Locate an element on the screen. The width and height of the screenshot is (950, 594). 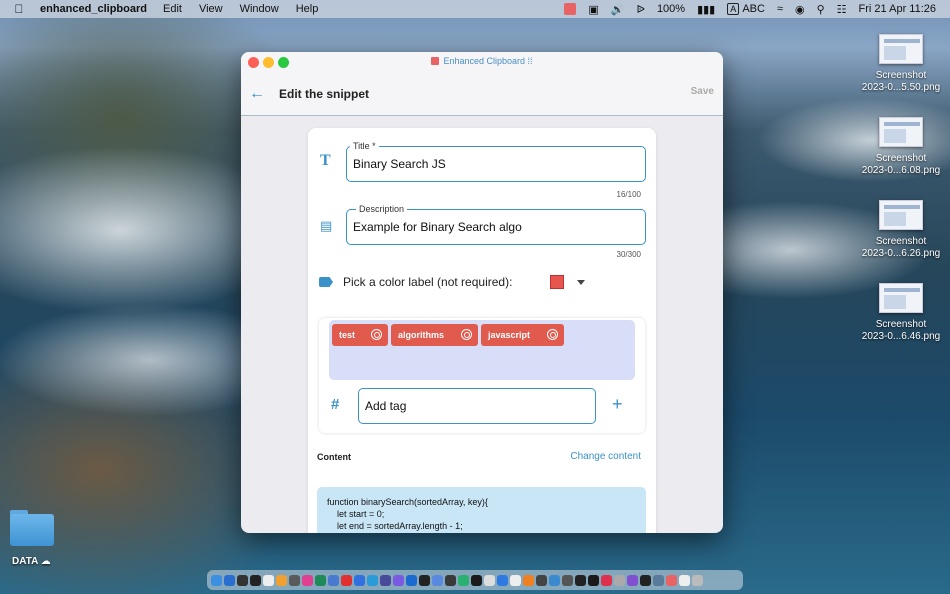
control-center-icon: ☷ is located at coordinates (842, 9).